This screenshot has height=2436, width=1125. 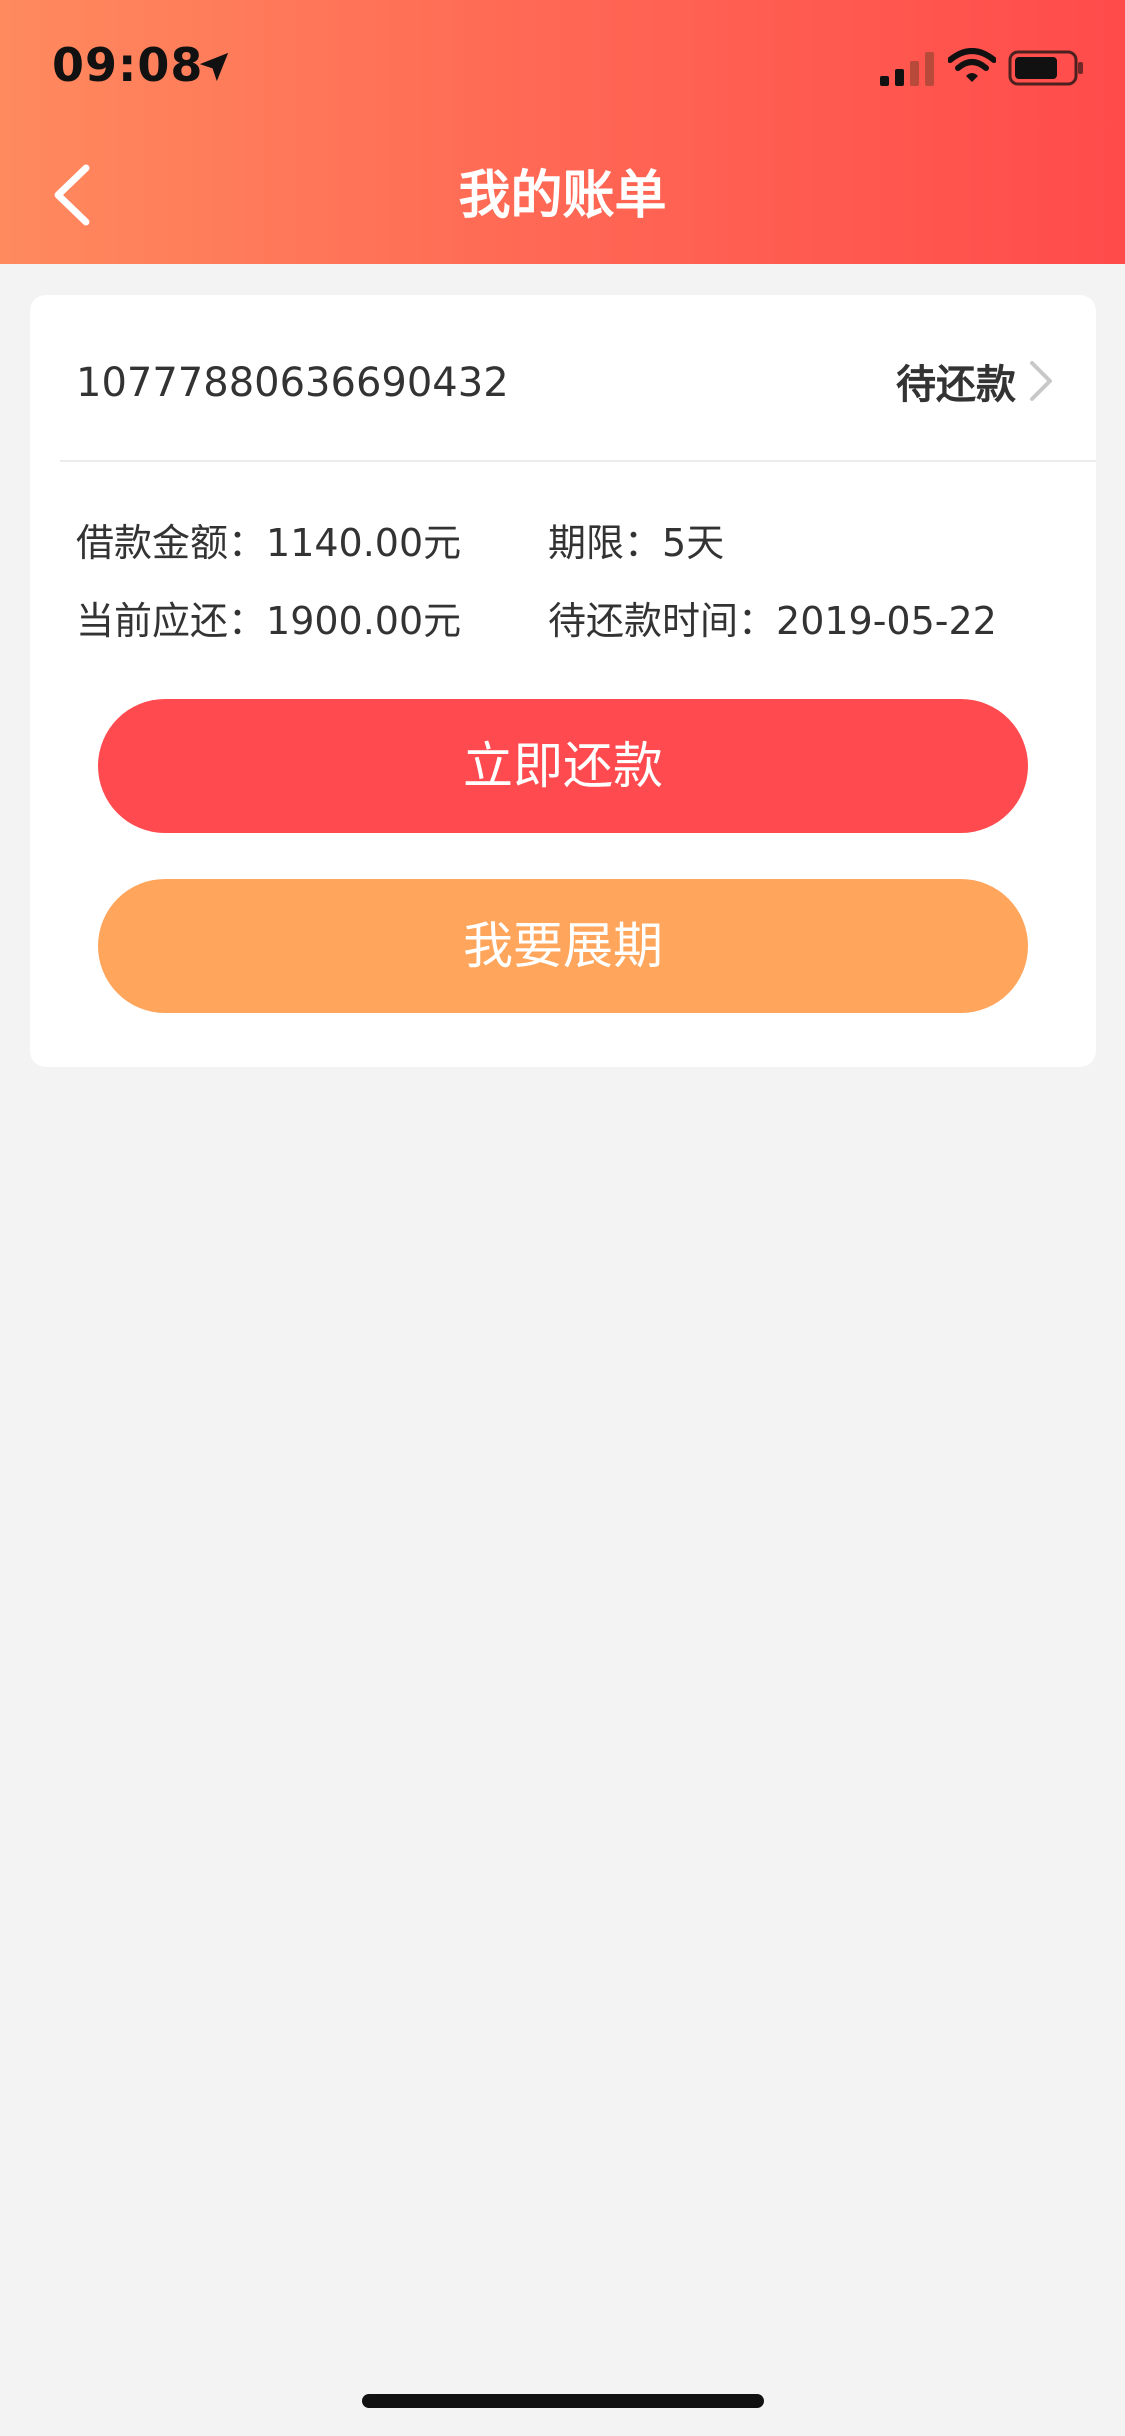 What do you see at coordinates (171, 621) in the screenshot?
I see `current-due-label: 当前应还：` at bounding box center [171, 621].